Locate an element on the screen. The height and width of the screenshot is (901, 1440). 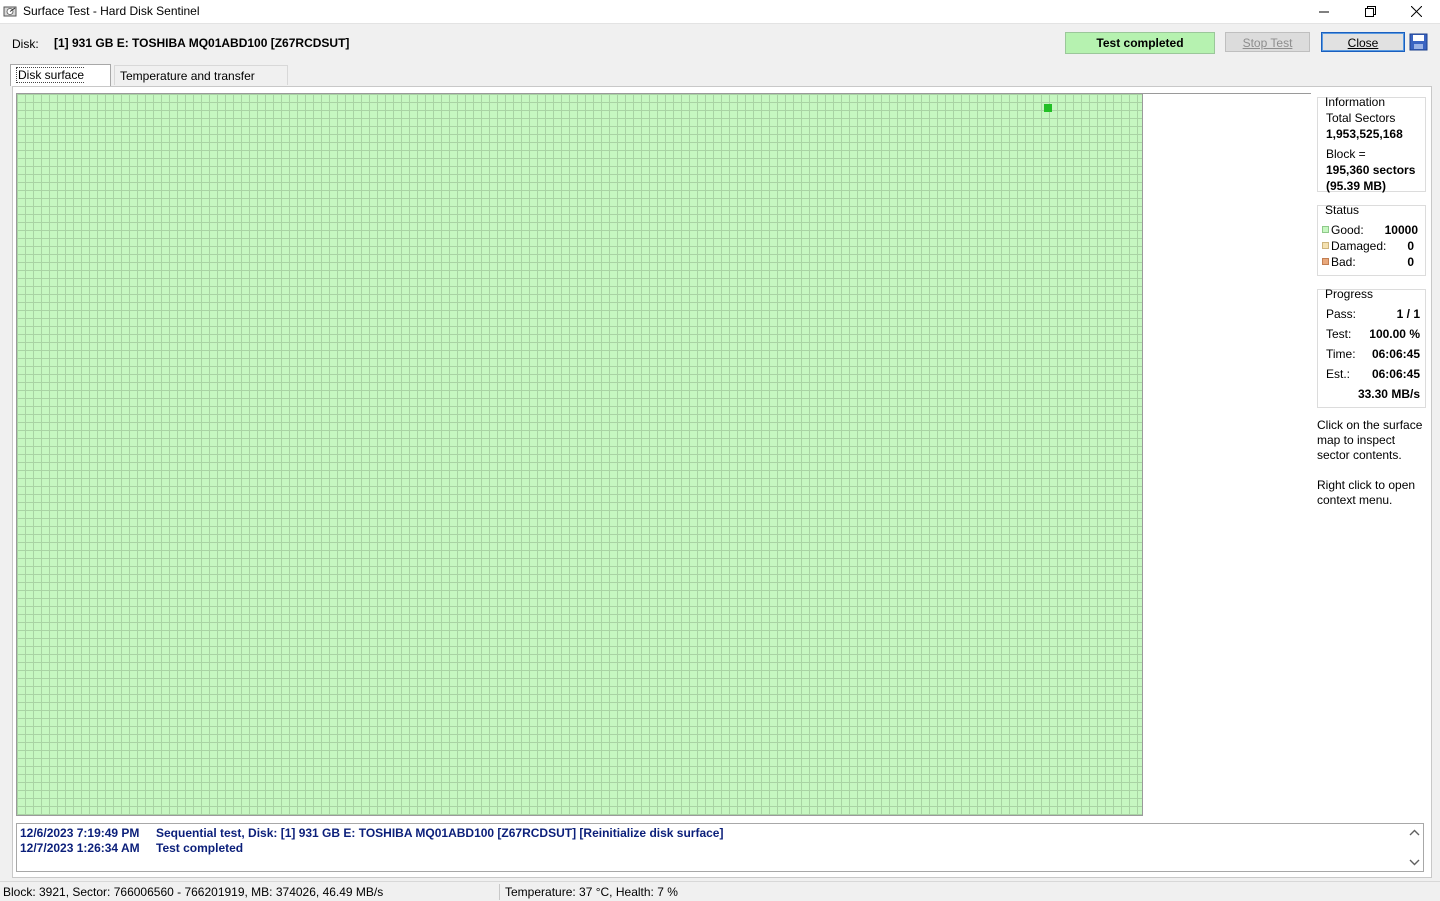
log-message: Test completed is located at coordinates (200, 848).